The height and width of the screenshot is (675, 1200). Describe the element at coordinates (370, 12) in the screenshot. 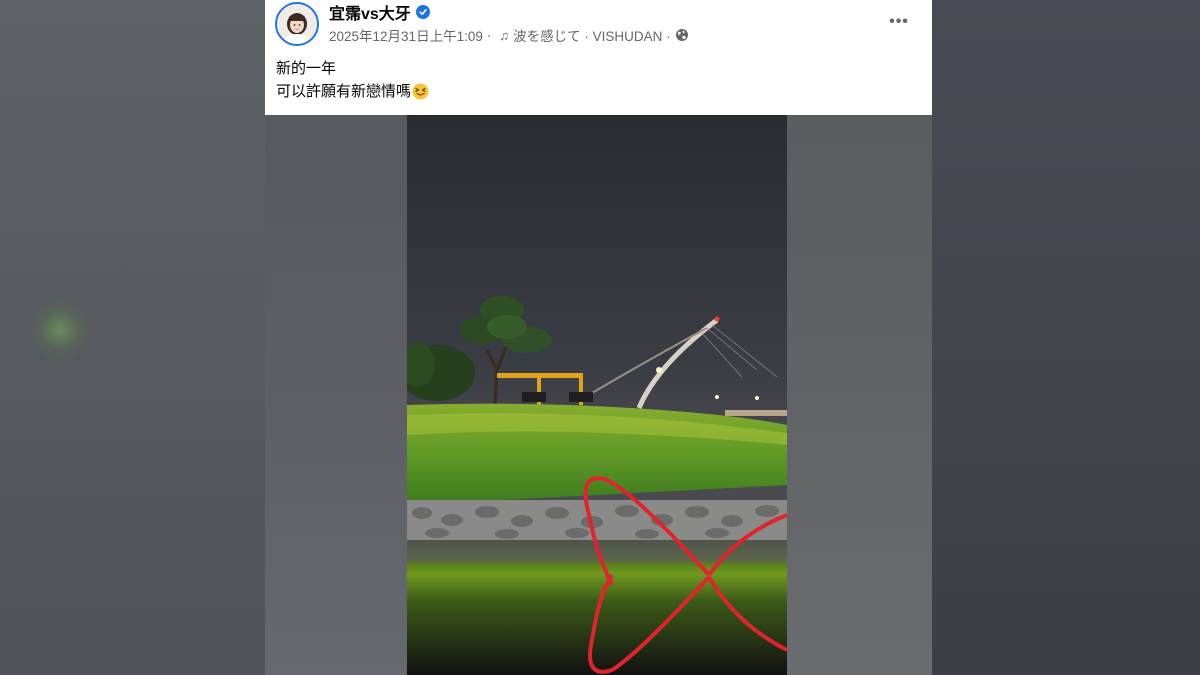

I see `author-name: 宜霈vs大牙` at that location.